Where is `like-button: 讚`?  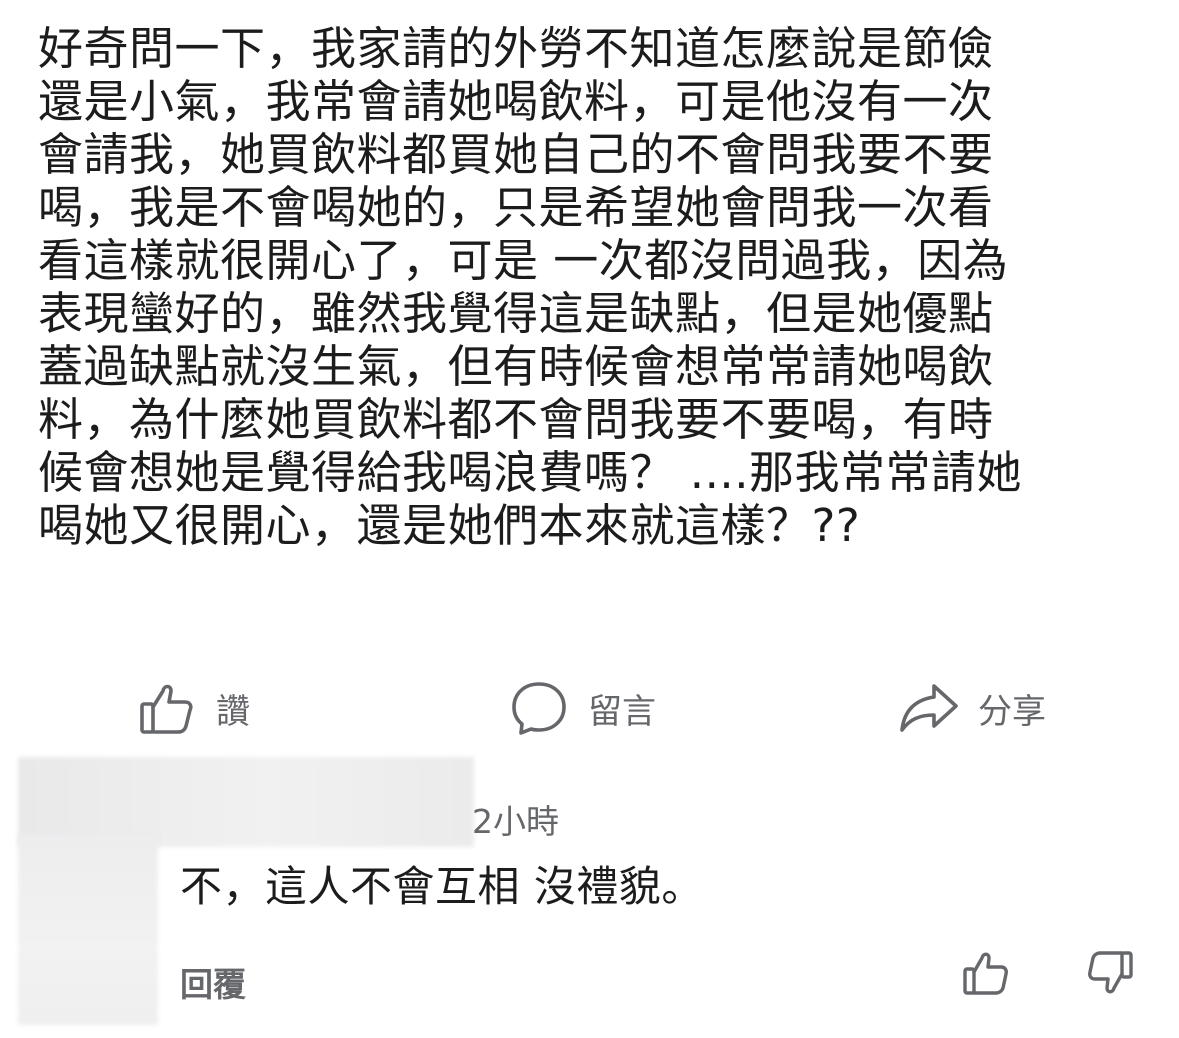 like-button: 讚 is located at coordinates (193, 708).